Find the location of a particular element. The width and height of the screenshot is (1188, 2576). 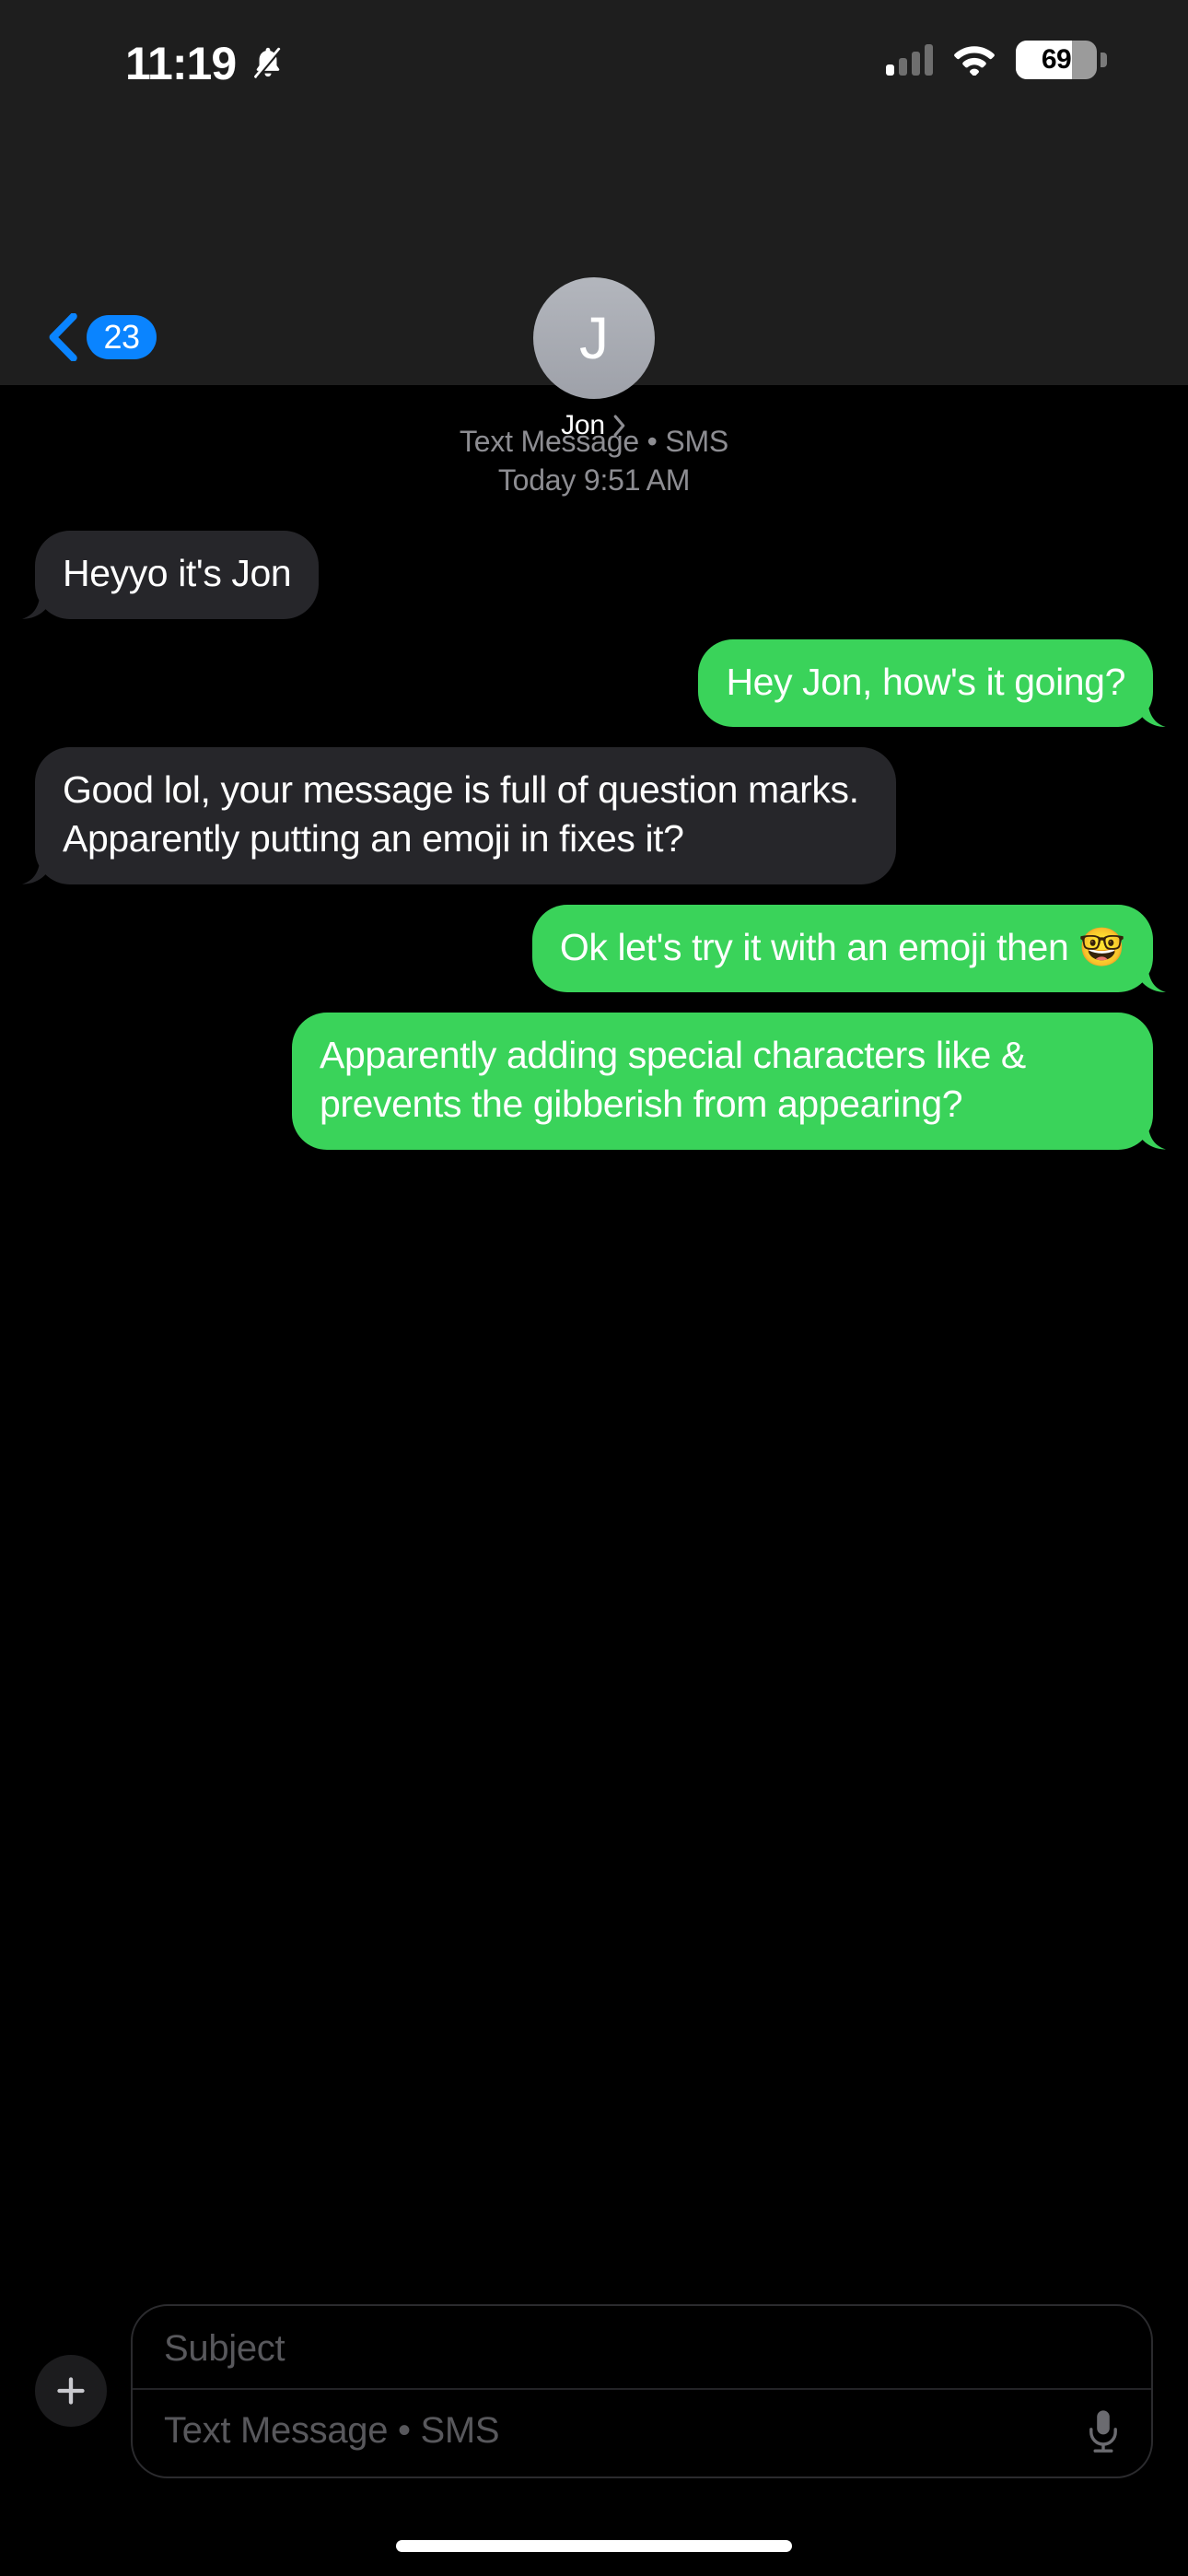

home-indicator is located at coordinates (594, 2545).